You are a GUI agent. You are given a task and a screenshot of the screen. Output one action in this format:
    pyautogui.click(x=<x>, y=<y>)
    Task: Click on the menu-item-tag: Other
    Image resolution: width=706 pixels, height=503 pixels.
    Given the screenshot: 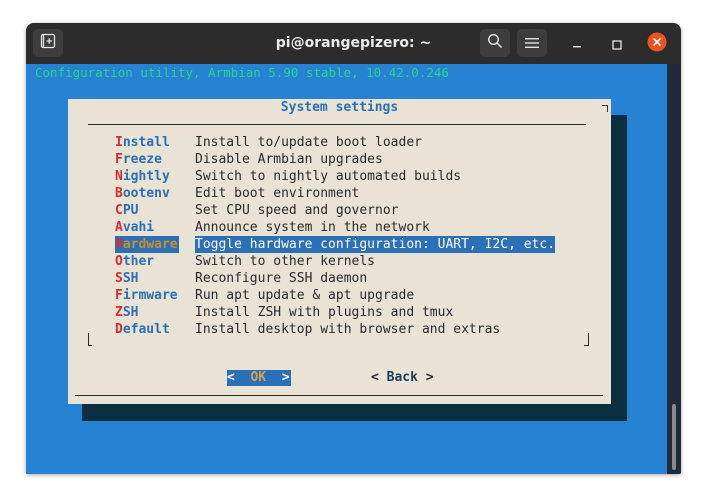 What is the action you would take?
    pyautogui.click(x=147, y=261)
    